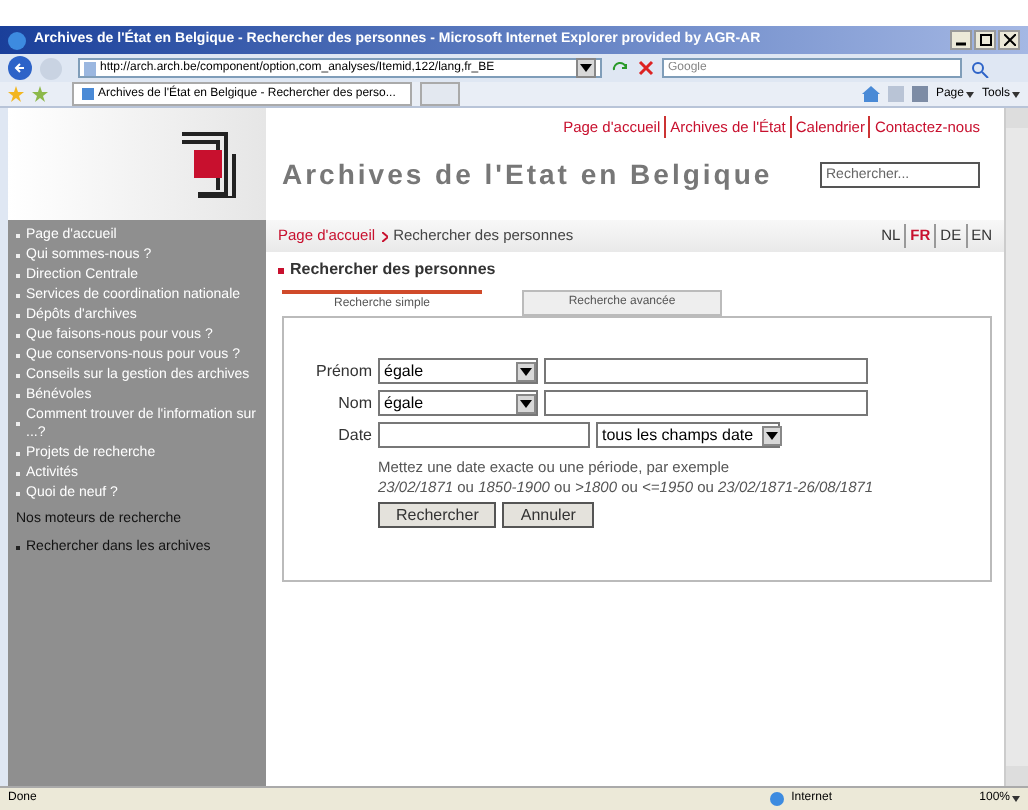 The image size is (1028, 810). What do you see at coordinates (870, 94) in the screenshot?
I see `home-icon` at bounding box center [870, 94].